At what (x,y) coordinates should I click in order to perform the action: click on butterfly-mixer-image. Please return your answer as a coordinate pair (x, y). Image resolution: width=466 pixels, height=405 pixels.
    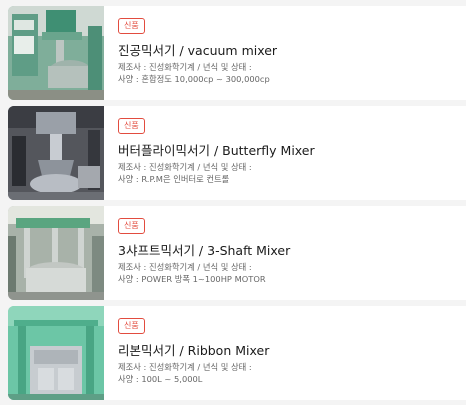
    Looking at the image, I should click on (56, 153).